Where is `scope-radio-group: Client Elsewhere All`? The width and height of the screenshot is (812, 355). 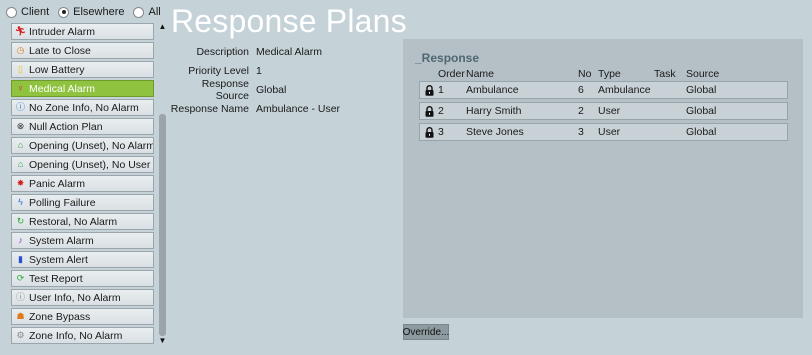
scope-radio-group: Client Elsewhere All is located at coordinates (83, 12).